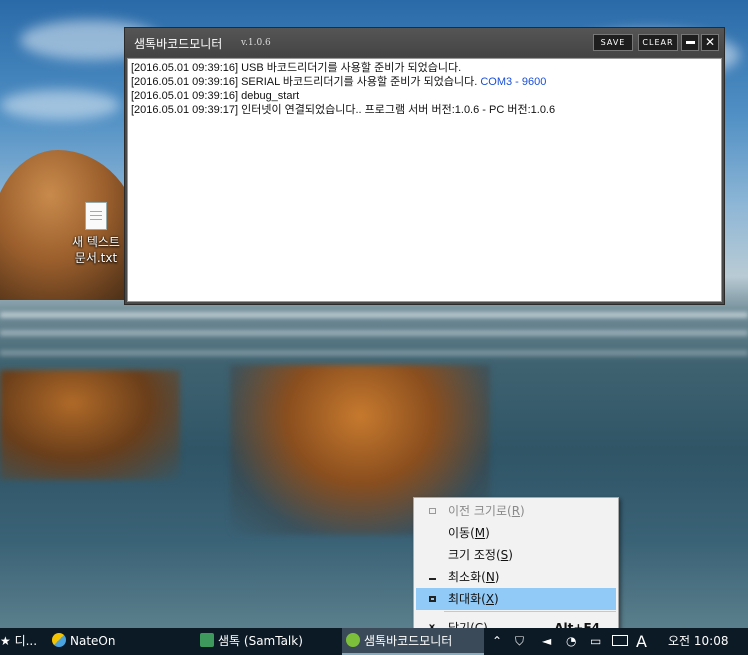  I want to click on menu-item-restore: 이전 크기로(R), so click(516, 511).